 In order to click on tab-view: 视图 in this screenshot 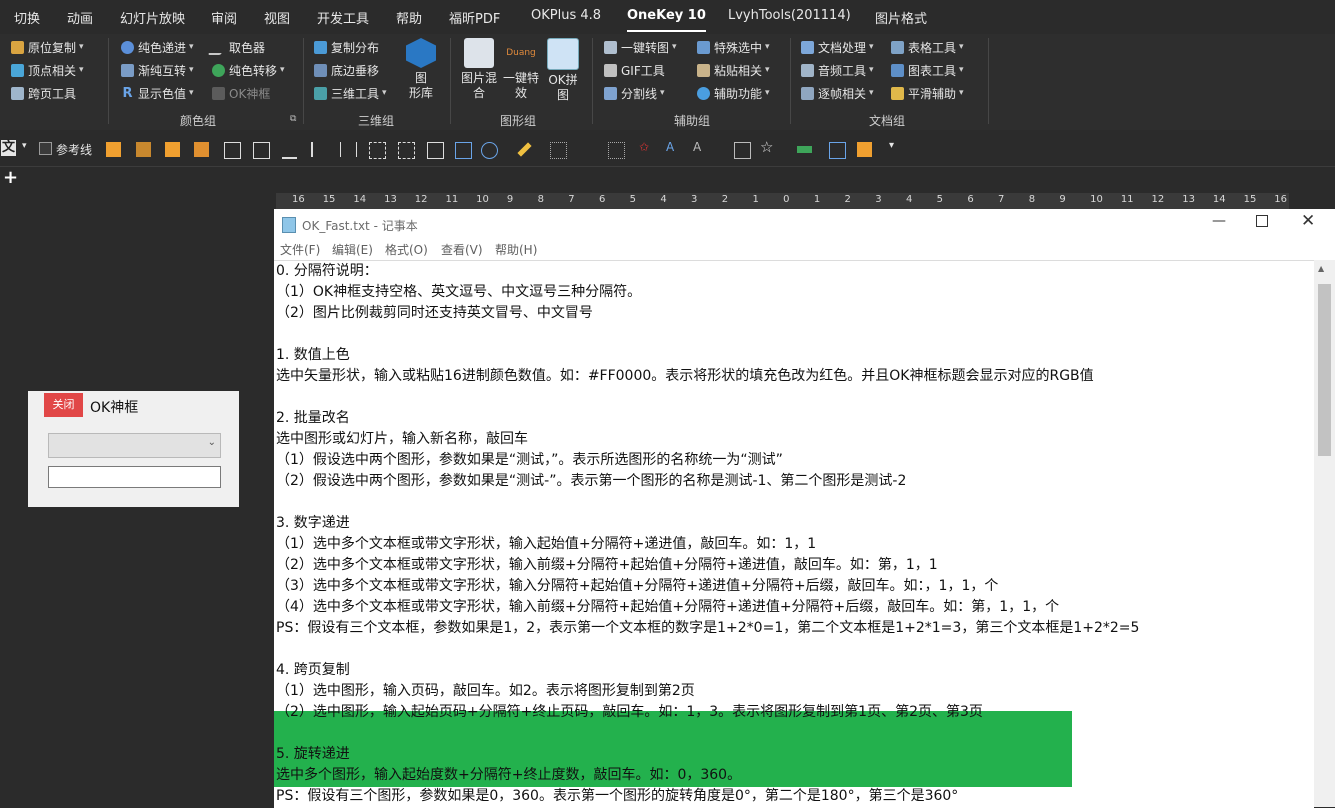, I will do `click(277, 17)`.